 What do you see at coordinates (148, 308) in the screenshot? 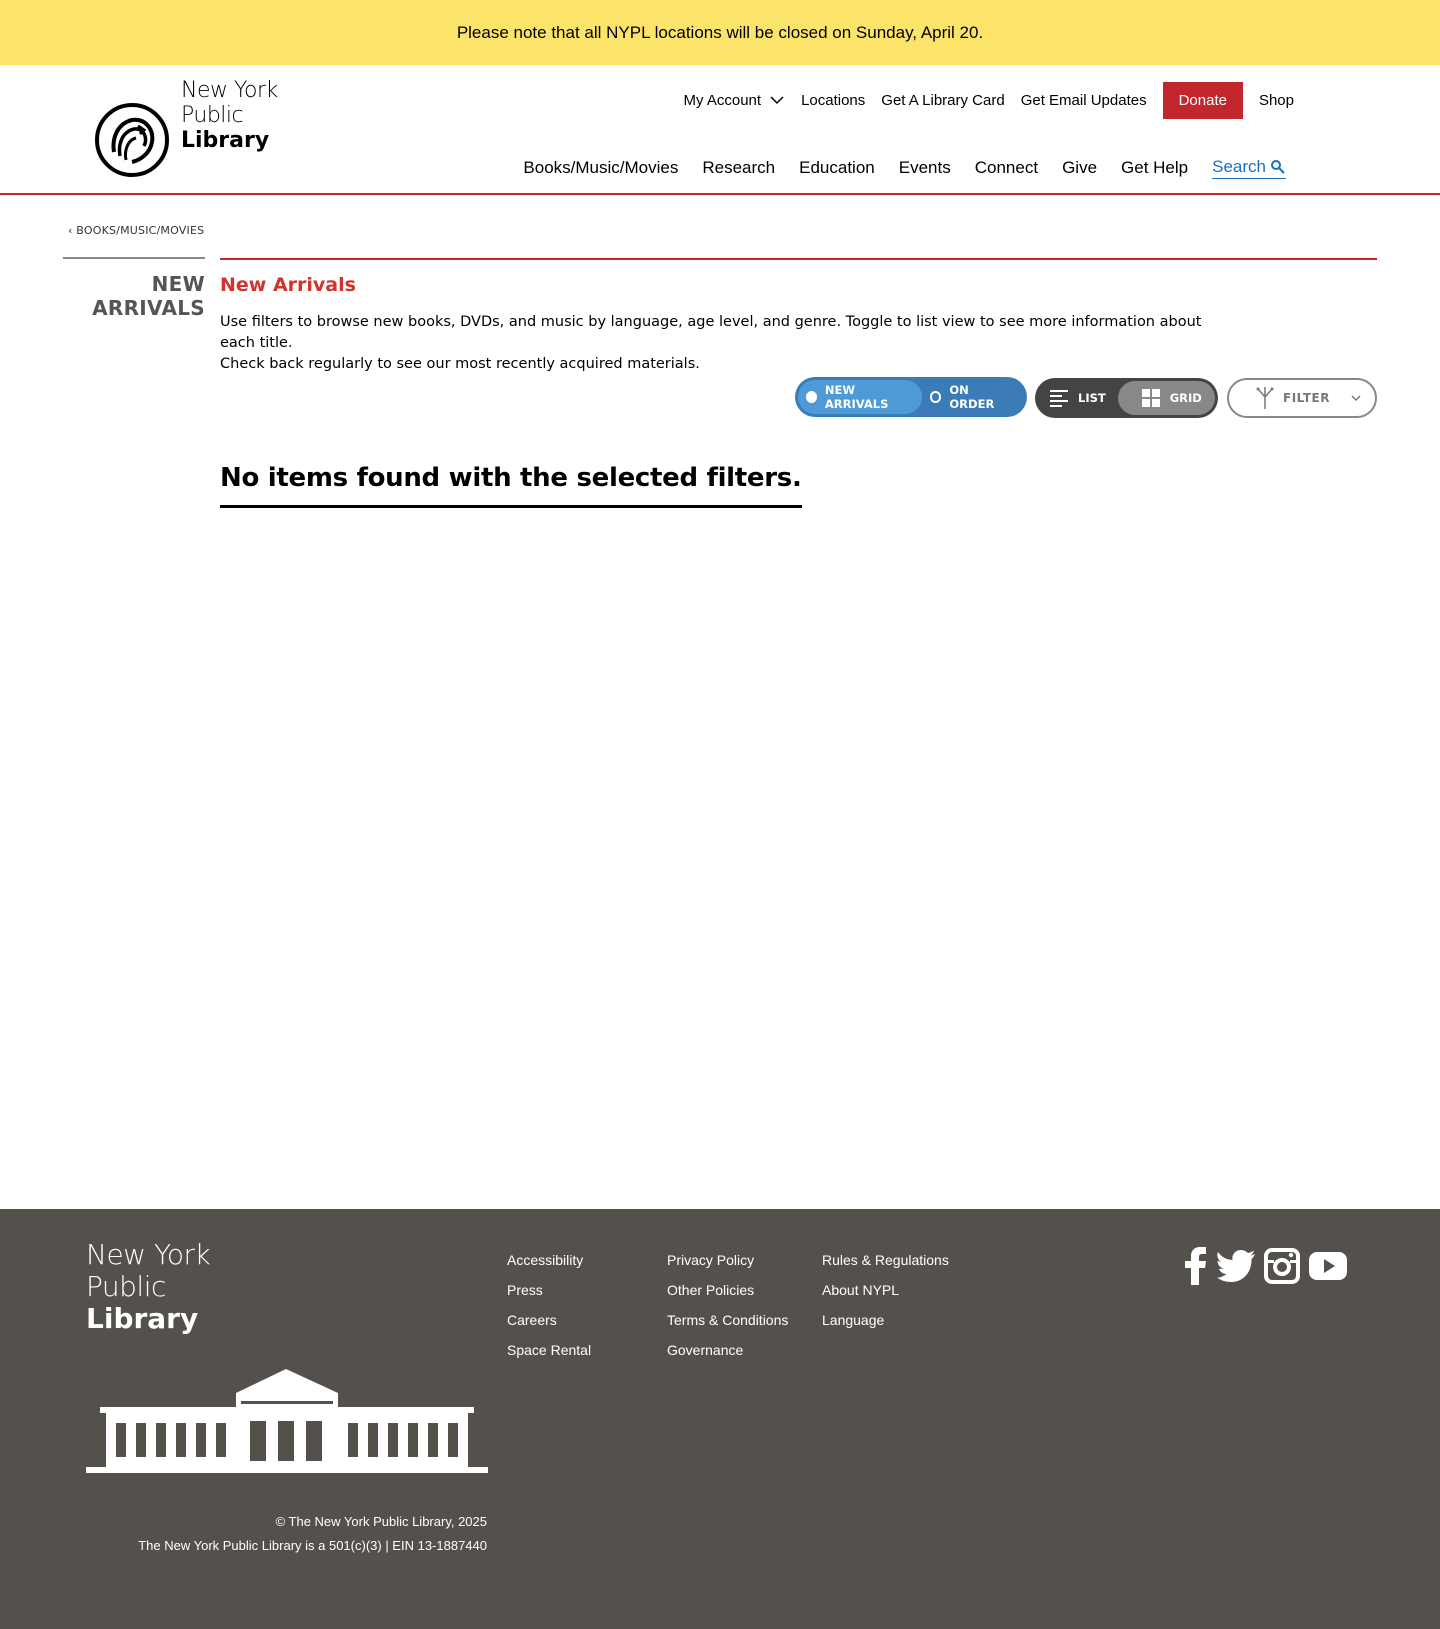
I see `sidebar-title-line-2: ARRIVALS` at bounding box center [148, 308].